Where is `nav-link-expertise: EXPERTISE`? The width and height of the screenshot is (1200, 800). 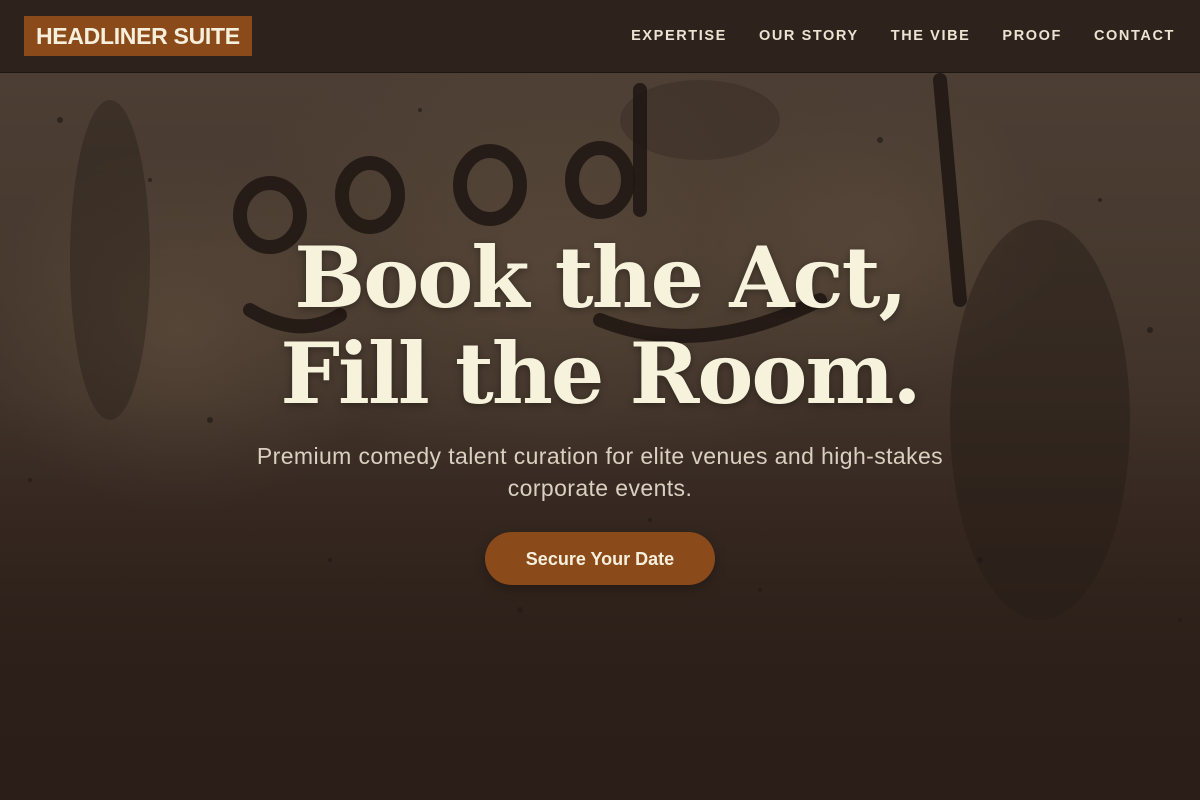 nav-link-expertise: EXPERTISE is located at coordinates (679, 36).